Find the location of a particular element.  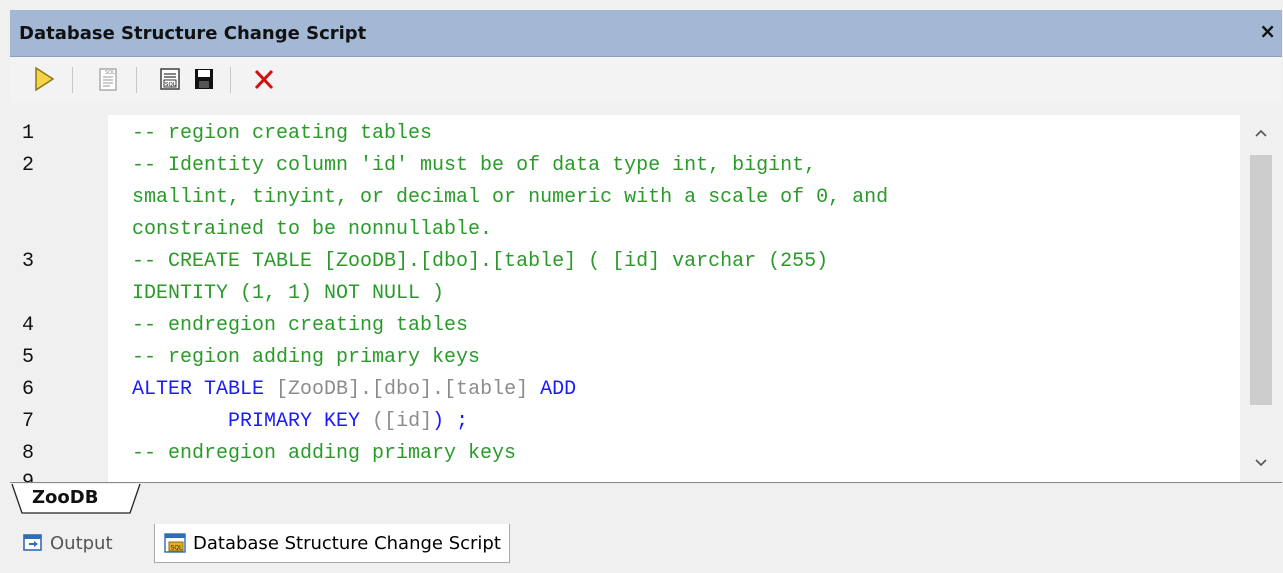

code-line: -- endregion creating tables is located at coordinates (300, 326).